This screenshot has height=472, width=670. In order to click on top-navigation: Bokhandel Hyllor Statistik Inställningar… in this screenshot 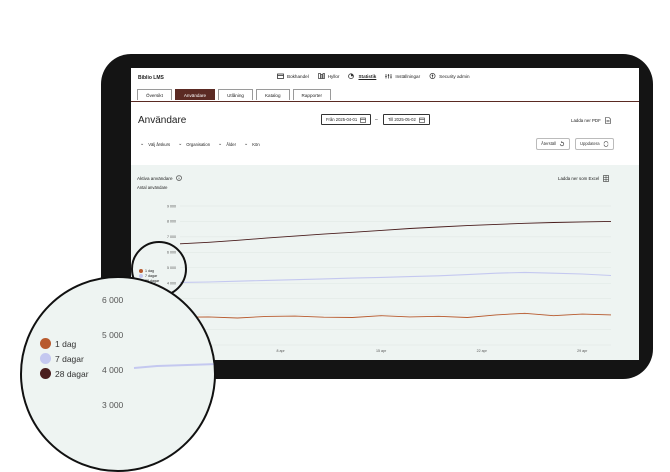, I will do `click(373, 76)`.